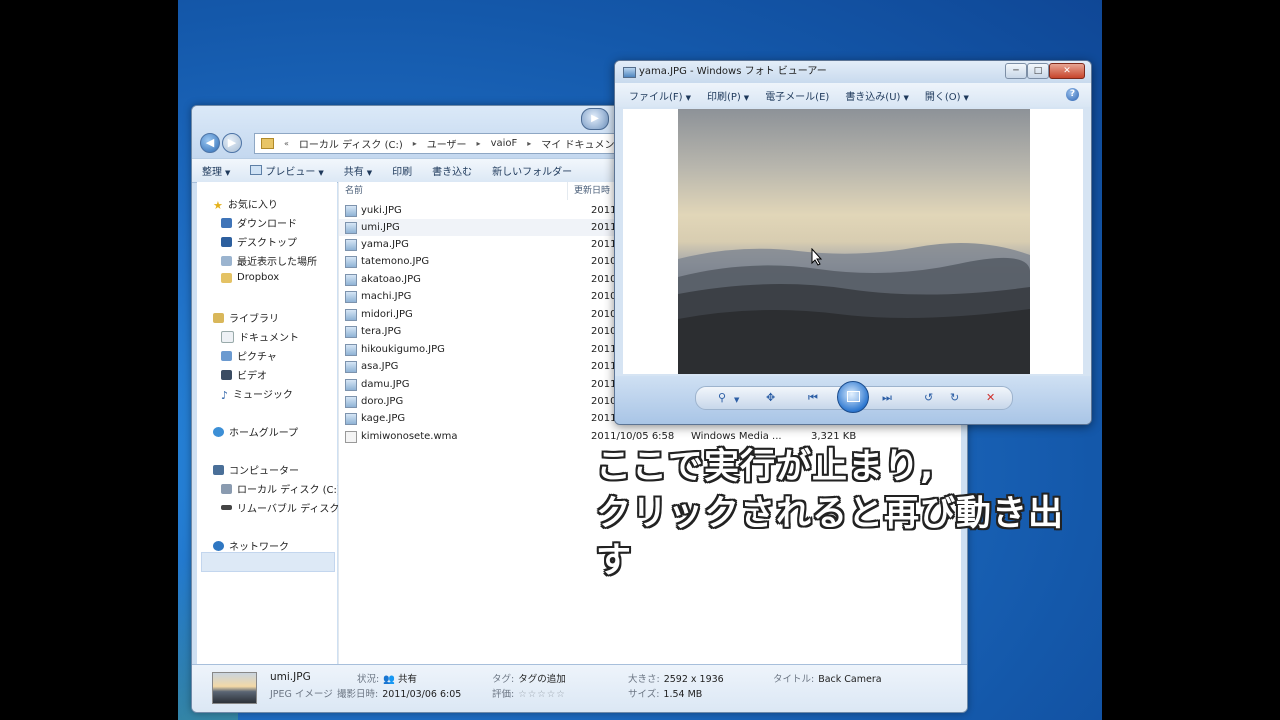 The image size is (1280, 720). What do you see at coordinates (351, 143) in the screenshot?
I see `breadcrumb-local-disk: ローカル ディスク (C:)` at bounding box center [351, 143].